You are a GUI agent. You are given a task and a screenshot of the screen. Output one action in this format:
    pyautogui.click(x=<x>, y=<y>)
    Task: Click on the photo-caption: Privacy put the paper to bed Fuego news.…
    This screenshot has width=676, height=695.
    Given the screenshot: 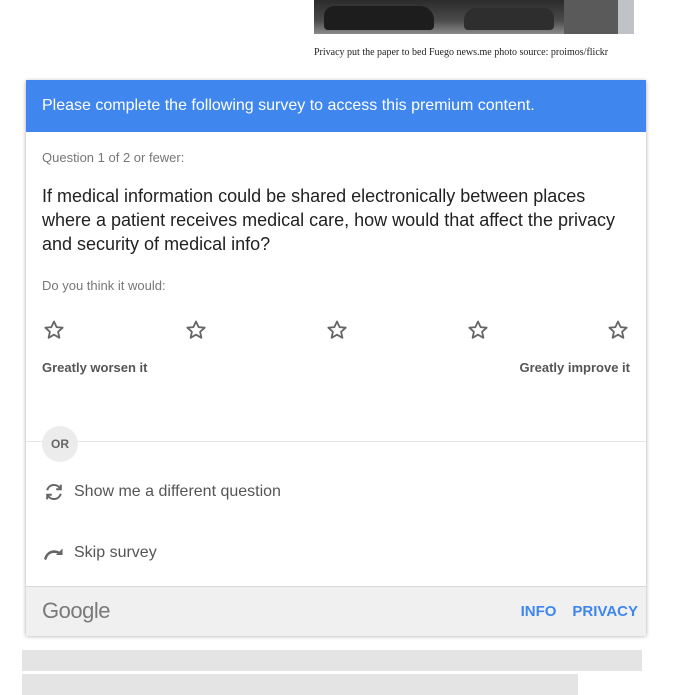 What is the action you would take?
    pyautogui.click(x=461, y=52)
    